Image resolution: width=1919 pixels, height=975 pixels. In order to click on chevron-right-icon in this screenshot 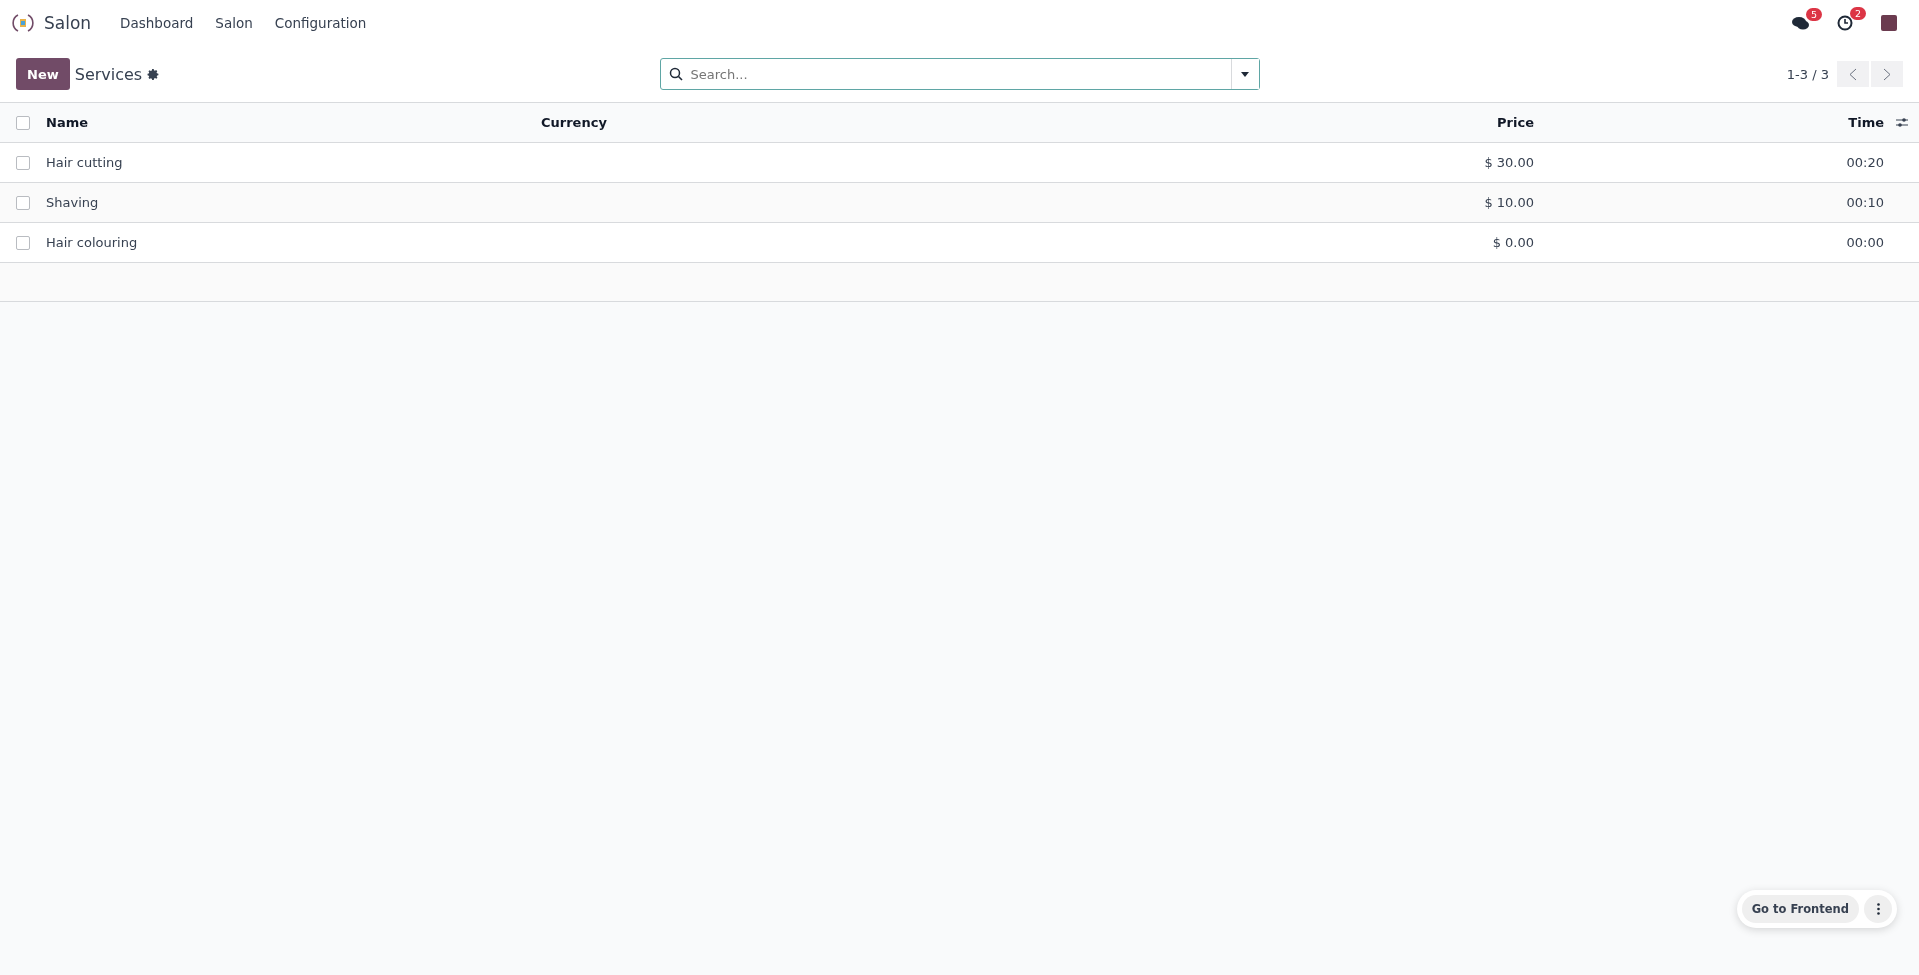, I will do `click(1887, 74)`.